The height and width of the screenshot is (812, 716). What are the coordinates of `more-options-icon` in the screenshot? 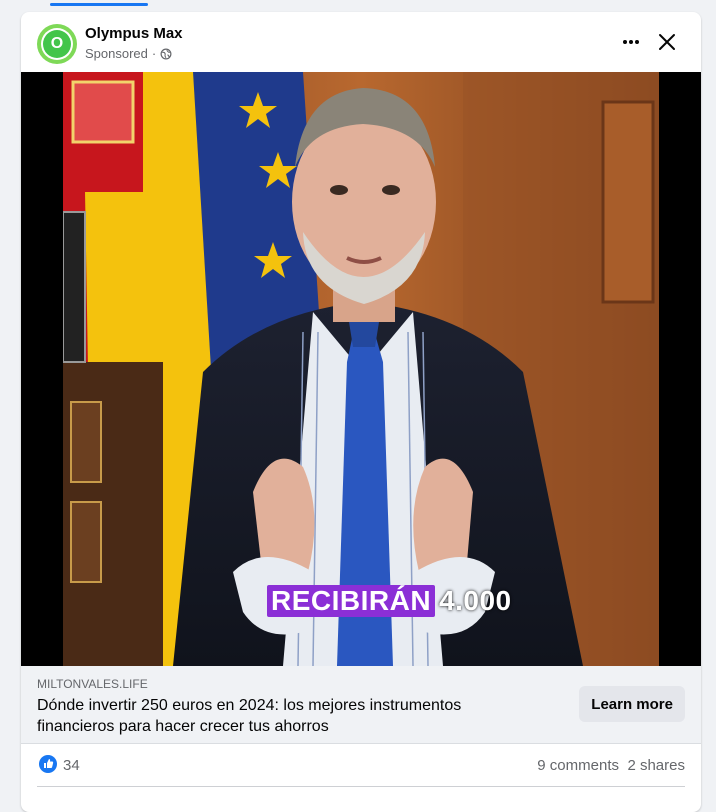 It's located at (631, 42).